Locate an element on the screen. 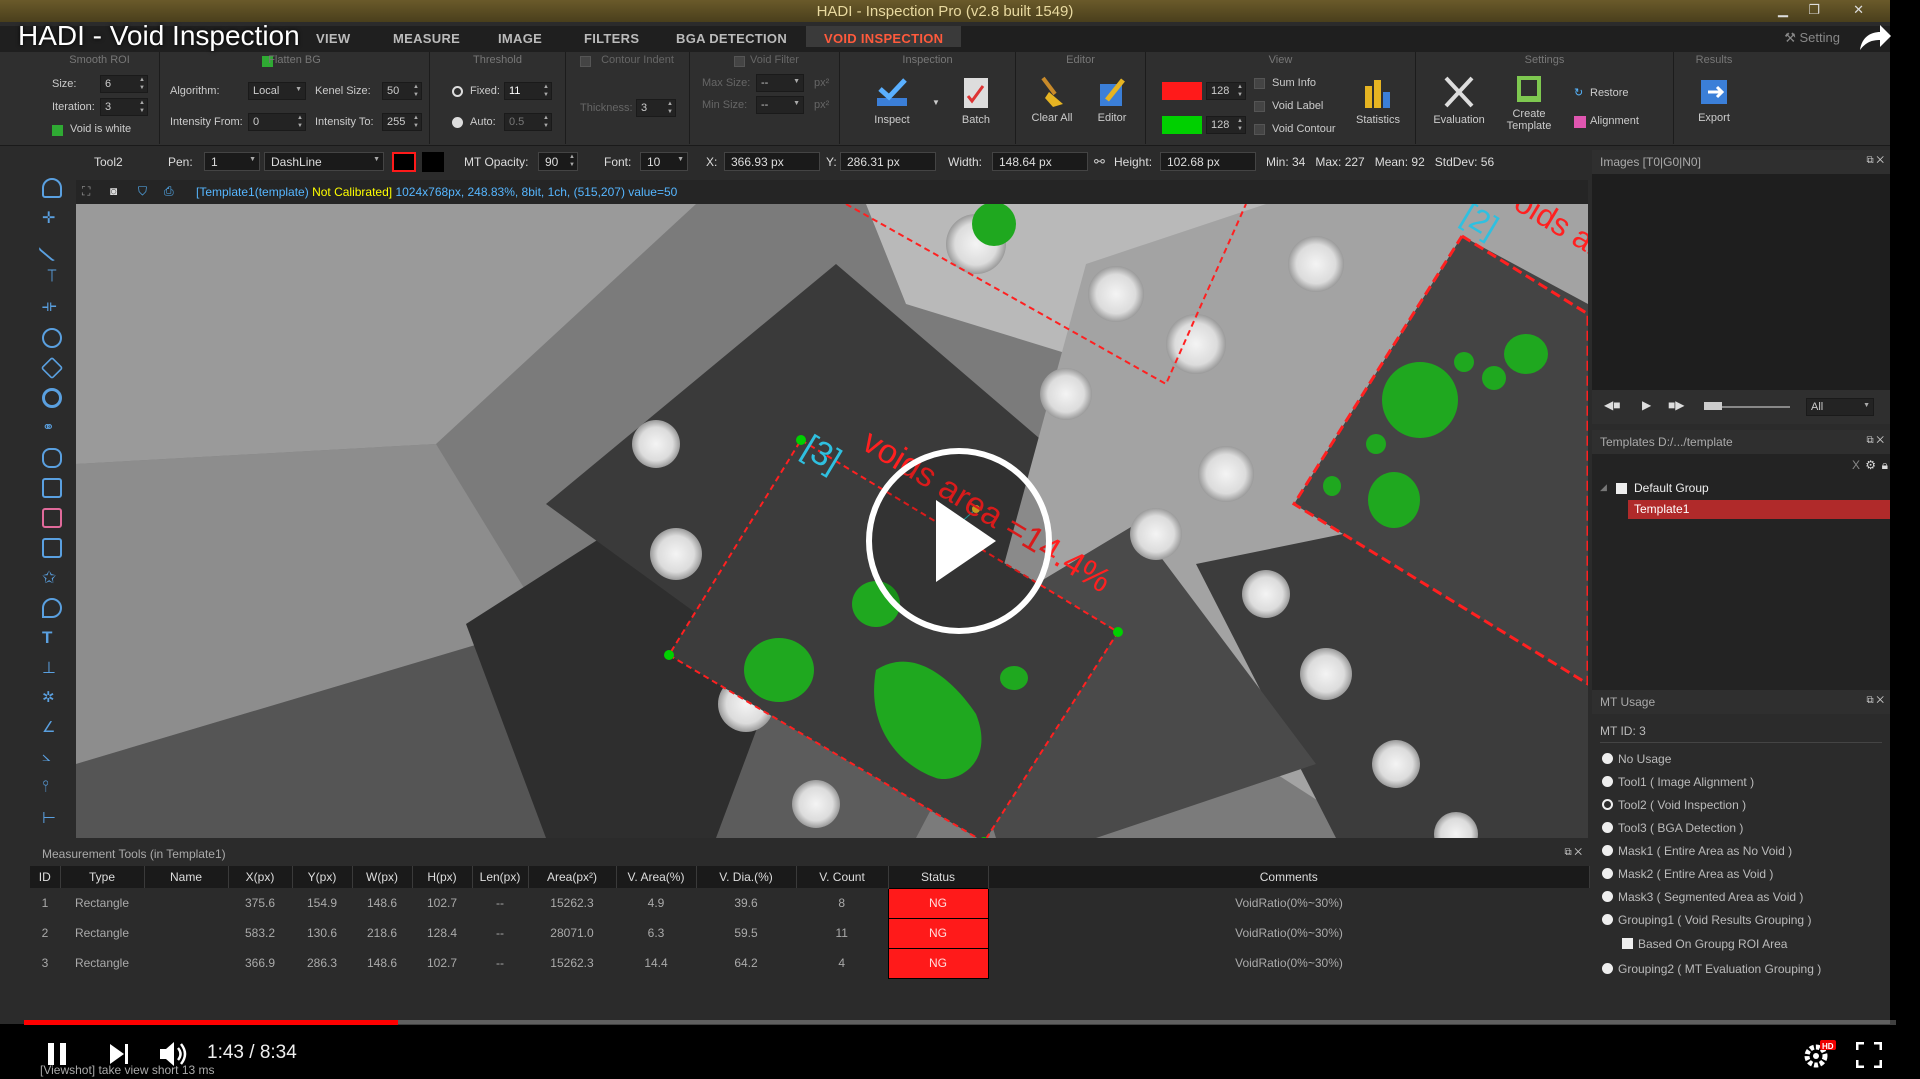  col-header: W(px) is located at coordinates (382, 877).